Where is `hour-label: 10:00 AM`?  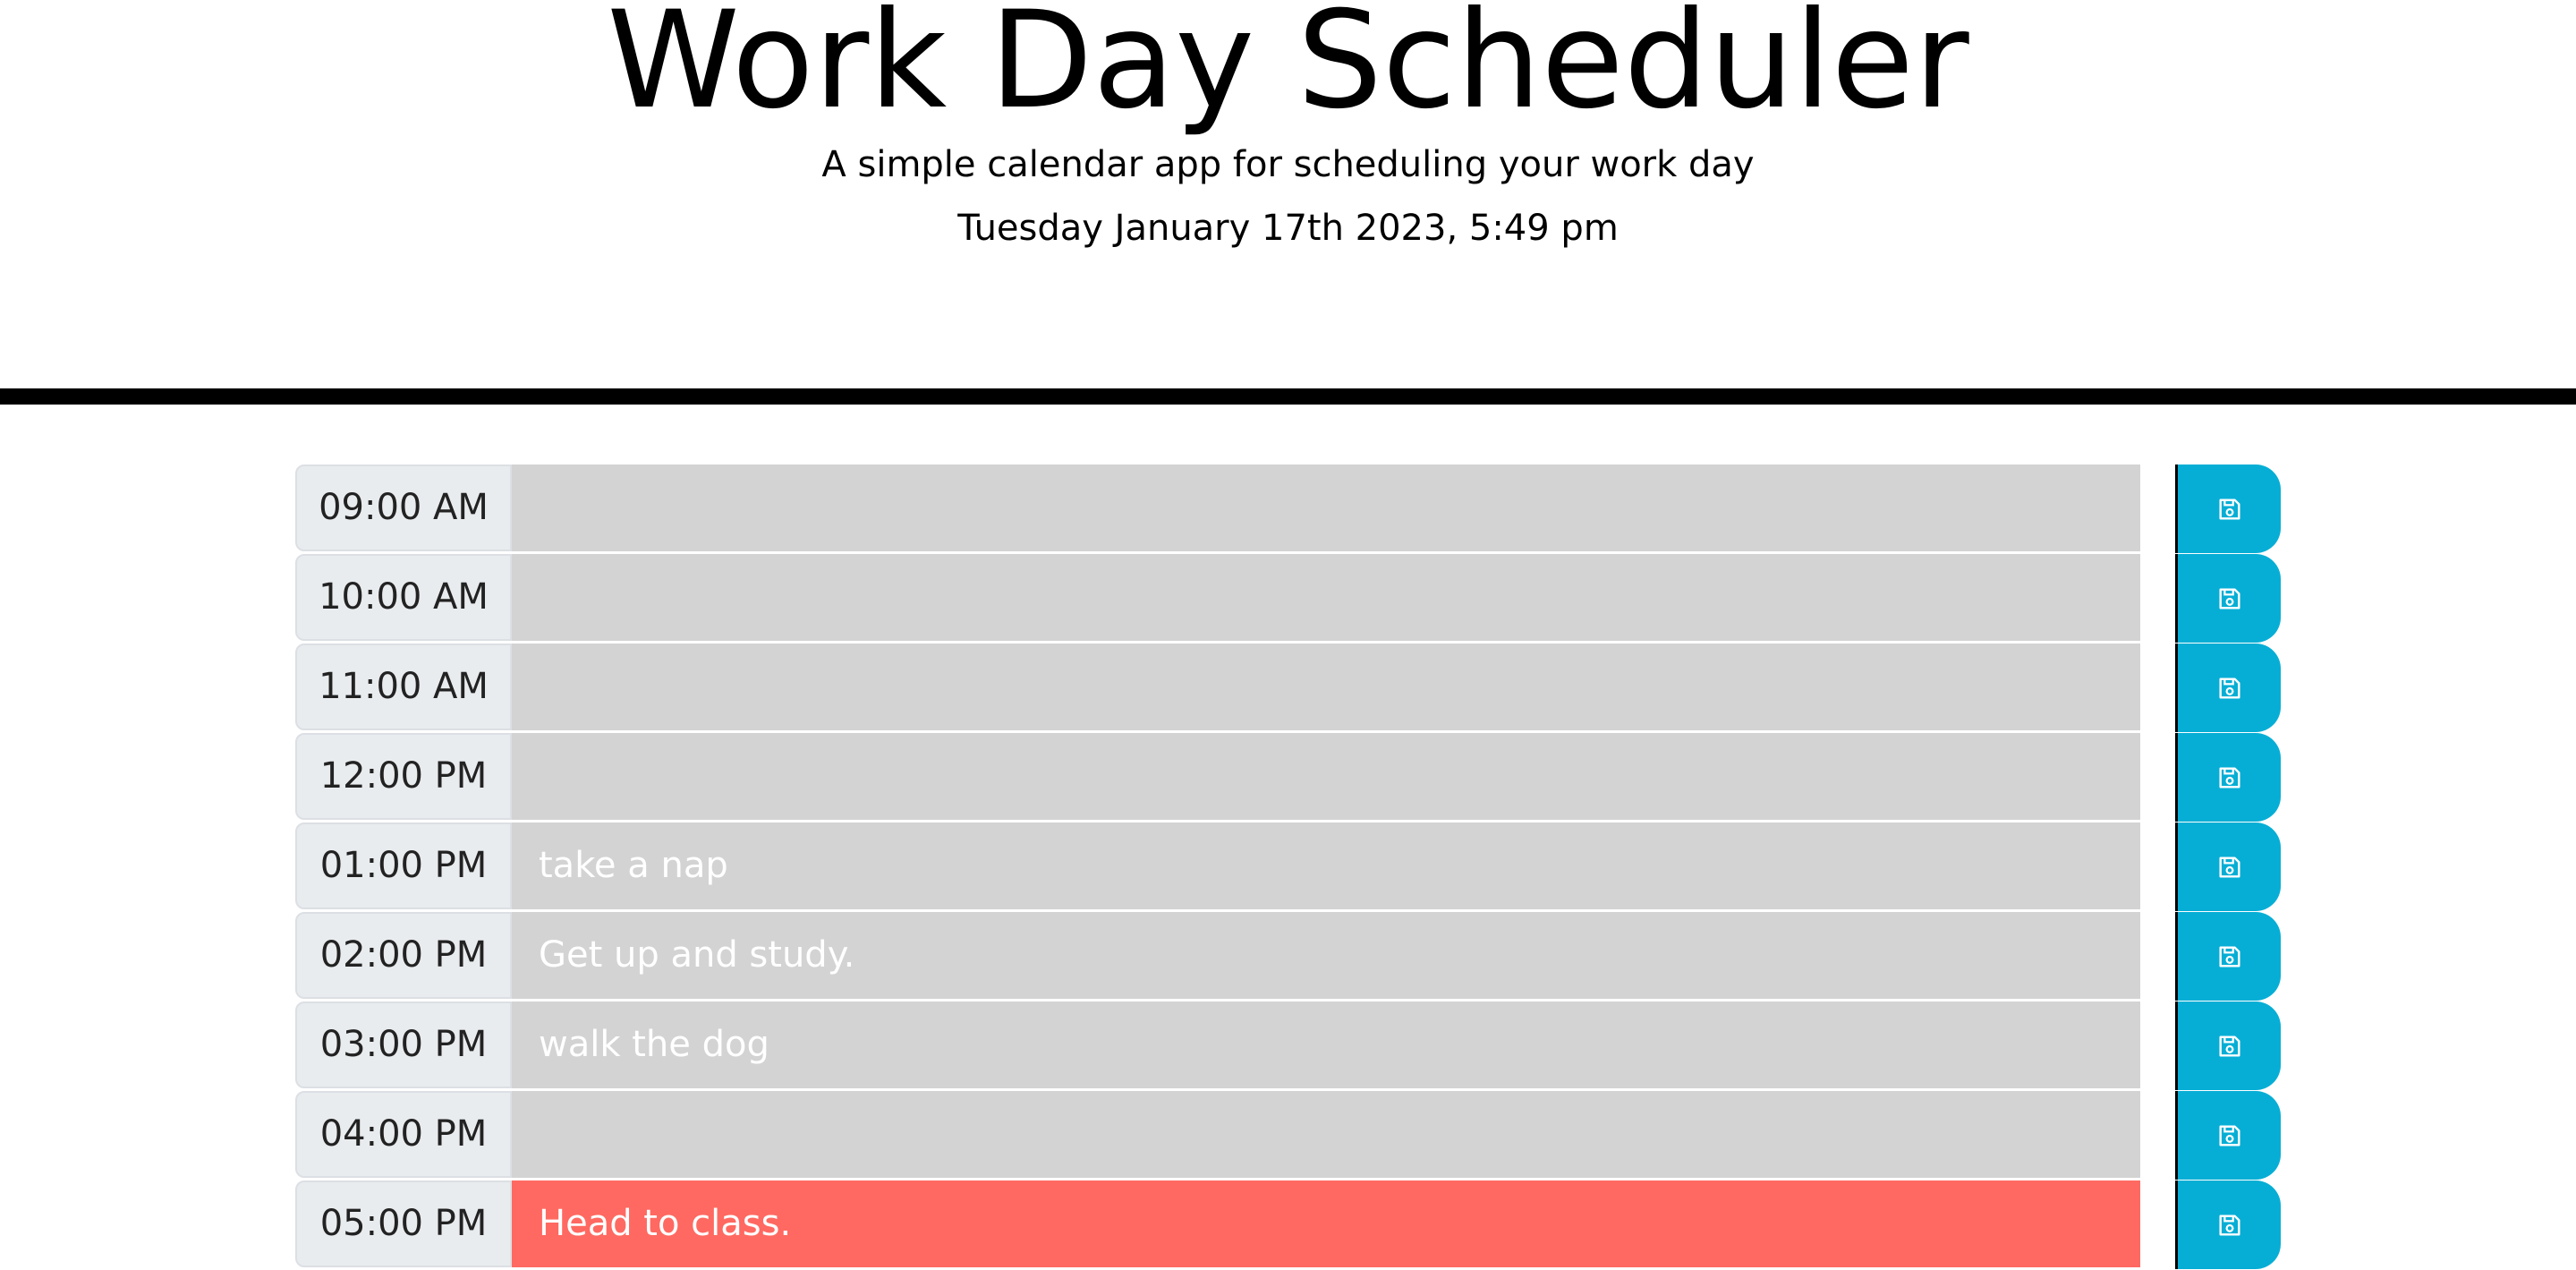 hour-label: 10:00 AM is located at coordinates (403, 597).